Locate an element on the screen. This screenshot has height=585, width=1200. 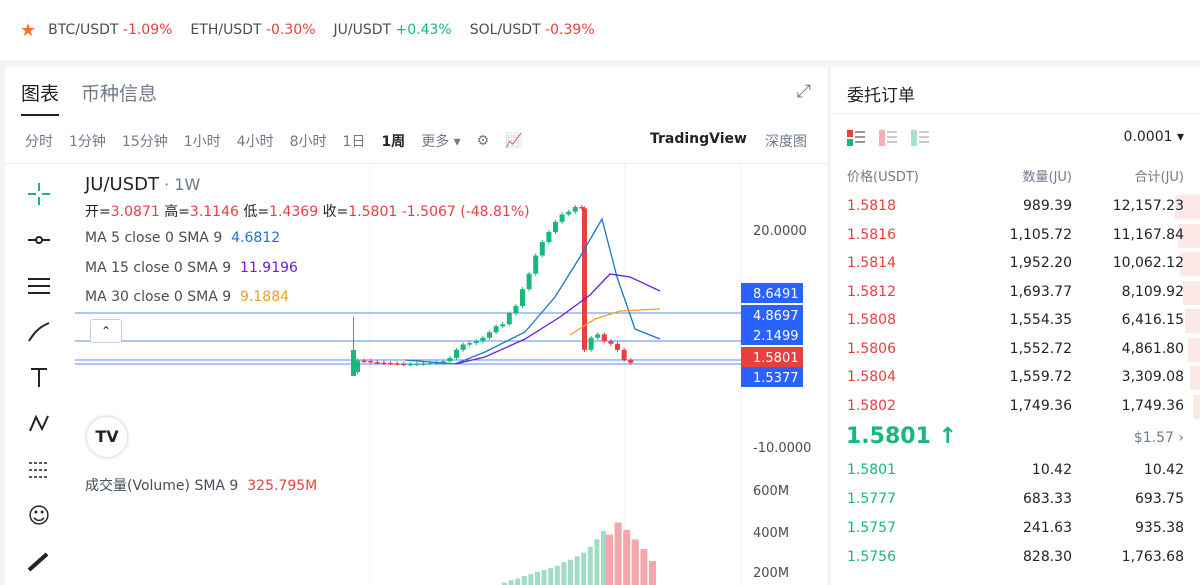
ma15-line is located at coordinates (557, 319).